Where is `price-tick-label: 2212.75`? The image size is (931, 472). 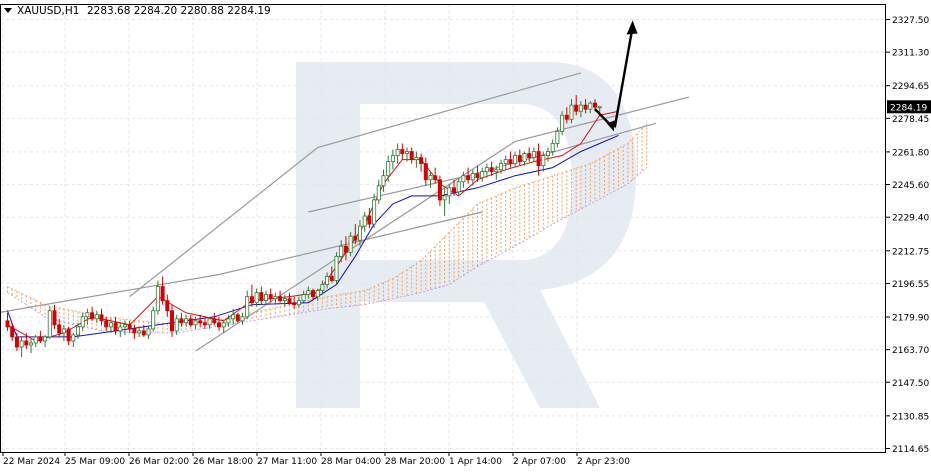 price-tick-label: 2212.75 is located at coordinates (910, 252).